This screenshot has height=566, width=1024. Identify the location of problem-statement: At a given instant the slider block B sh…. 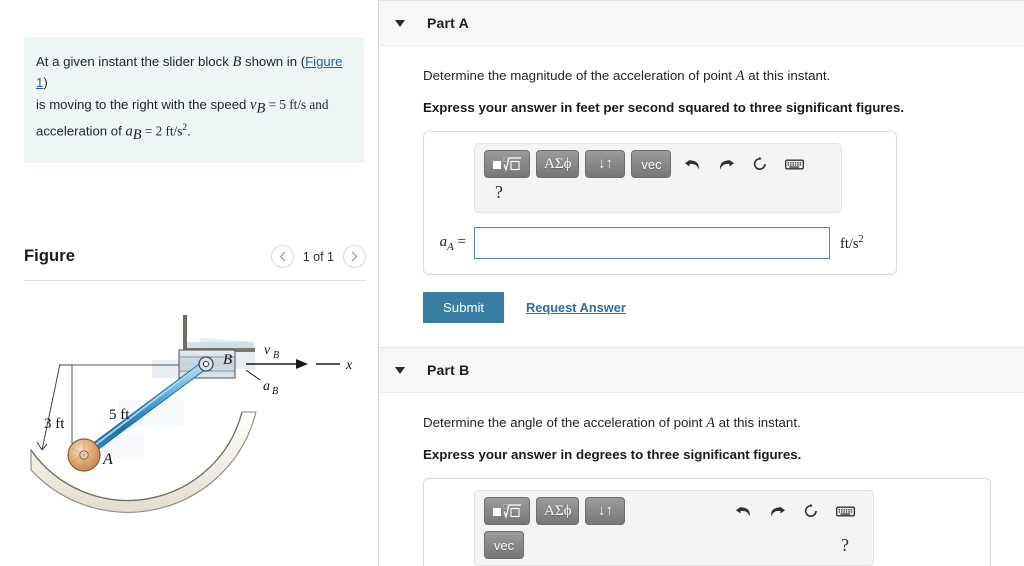
(194, 100).